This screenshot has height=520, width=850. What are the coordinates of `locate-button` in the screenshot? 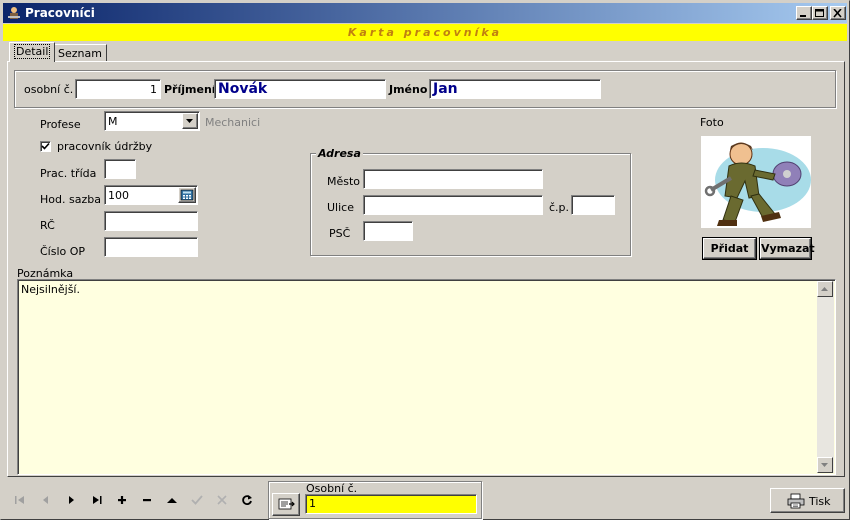 It's located at (286, 504).